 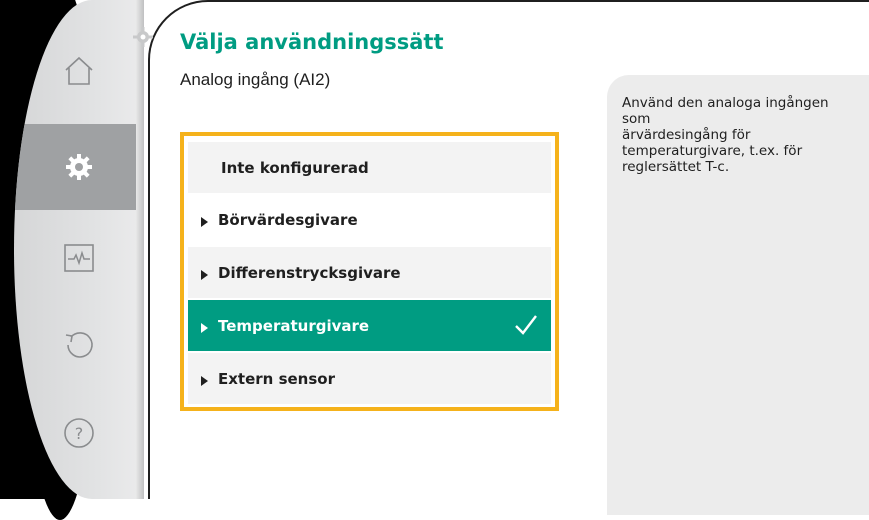 I want to click on gear-small-icon, so click(x=143, y=37).